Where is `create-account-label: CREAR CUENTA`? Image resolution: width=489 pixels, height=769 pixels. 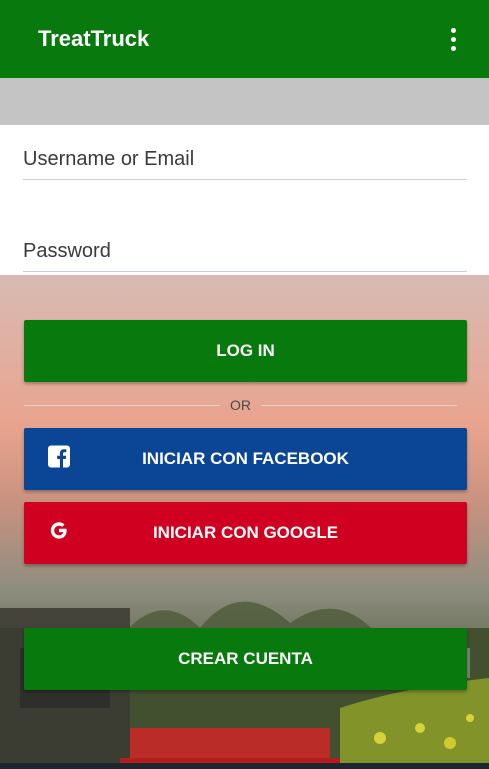
create-account-label: CREAR CUENTA is located at coordinates (245, 658).